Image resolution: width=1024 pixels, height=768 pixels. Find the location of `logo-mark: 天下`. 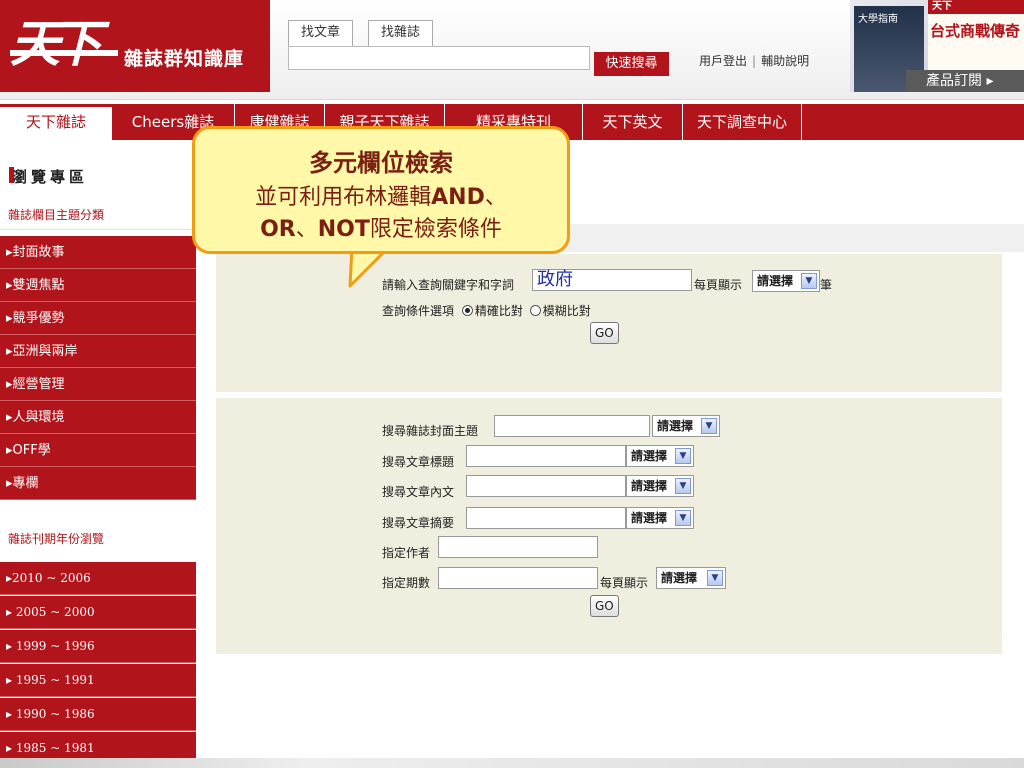

logo-mark: 天下 is located at coordinates (56, 43).